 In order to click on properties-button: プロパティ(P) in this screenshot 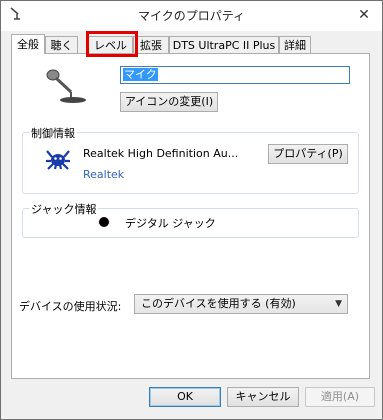, I will do `click(308, 154)`.